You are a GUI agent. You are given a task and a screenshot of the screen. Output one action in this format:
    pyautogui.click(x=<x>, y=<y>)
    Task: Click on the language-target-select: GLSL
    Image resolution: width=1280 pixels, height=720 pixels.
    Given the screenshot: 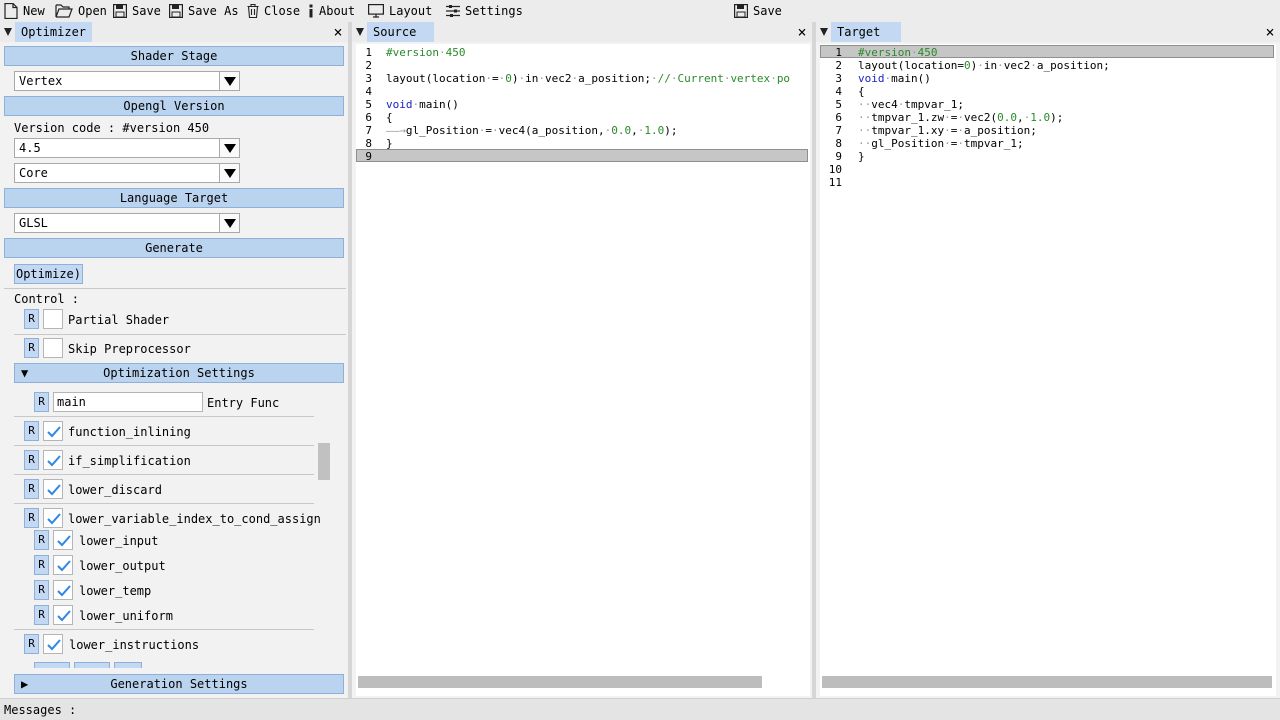 What is the action you would take?
    pyautogui.click(x=127, y=223)
    